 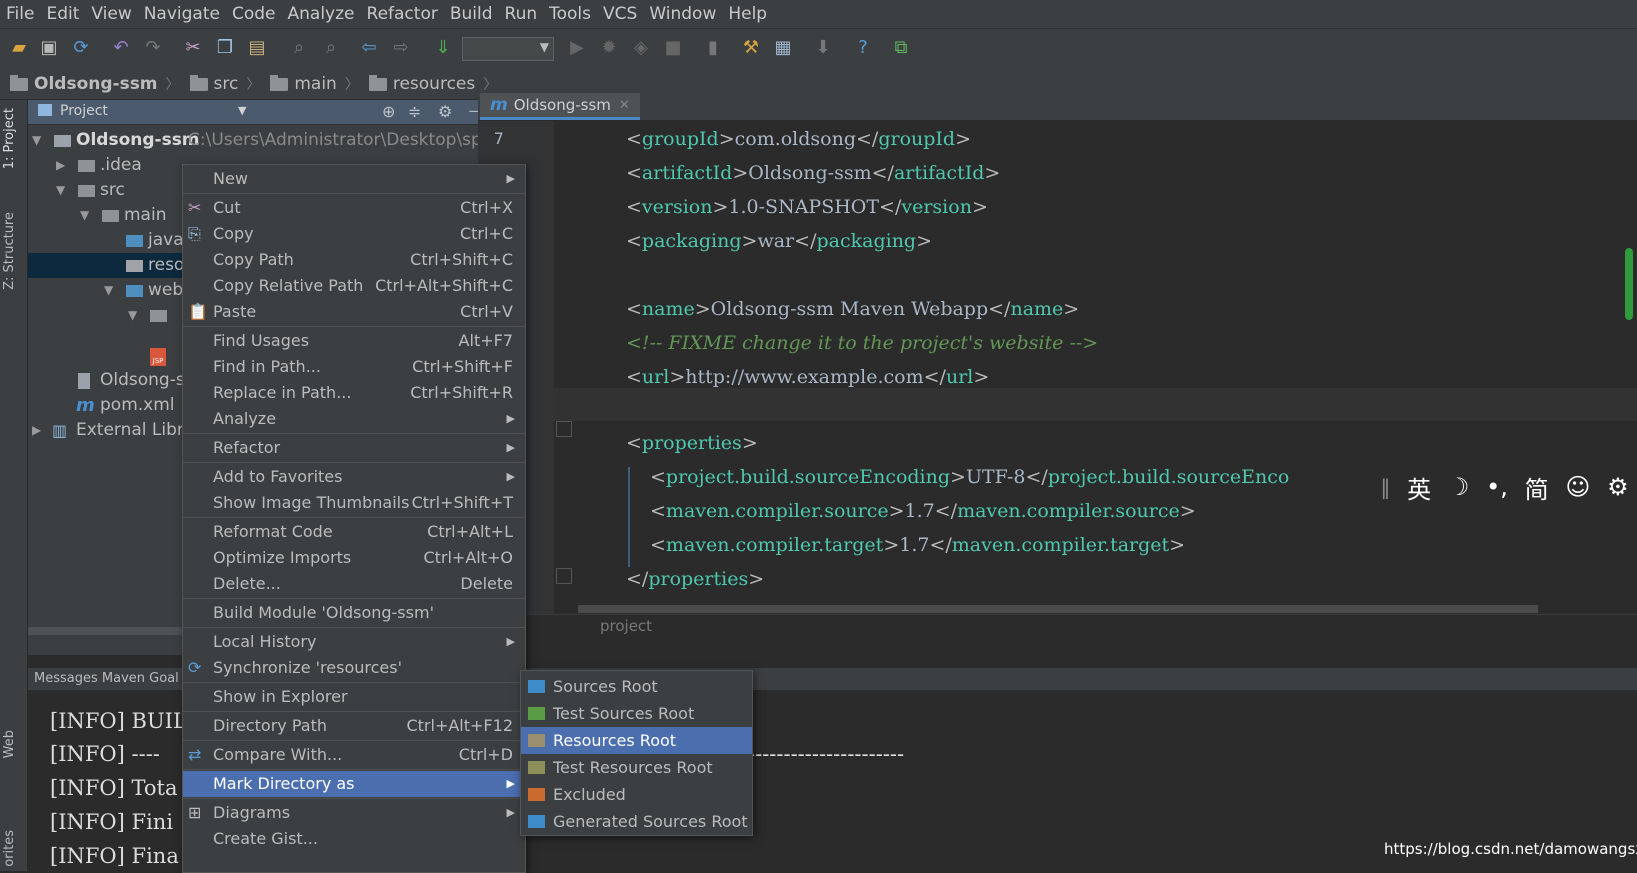 What do you see at coordinates (153, 48) in the screenshot?
I see `redo-icon: ↷` at bounding box center [153, 48].